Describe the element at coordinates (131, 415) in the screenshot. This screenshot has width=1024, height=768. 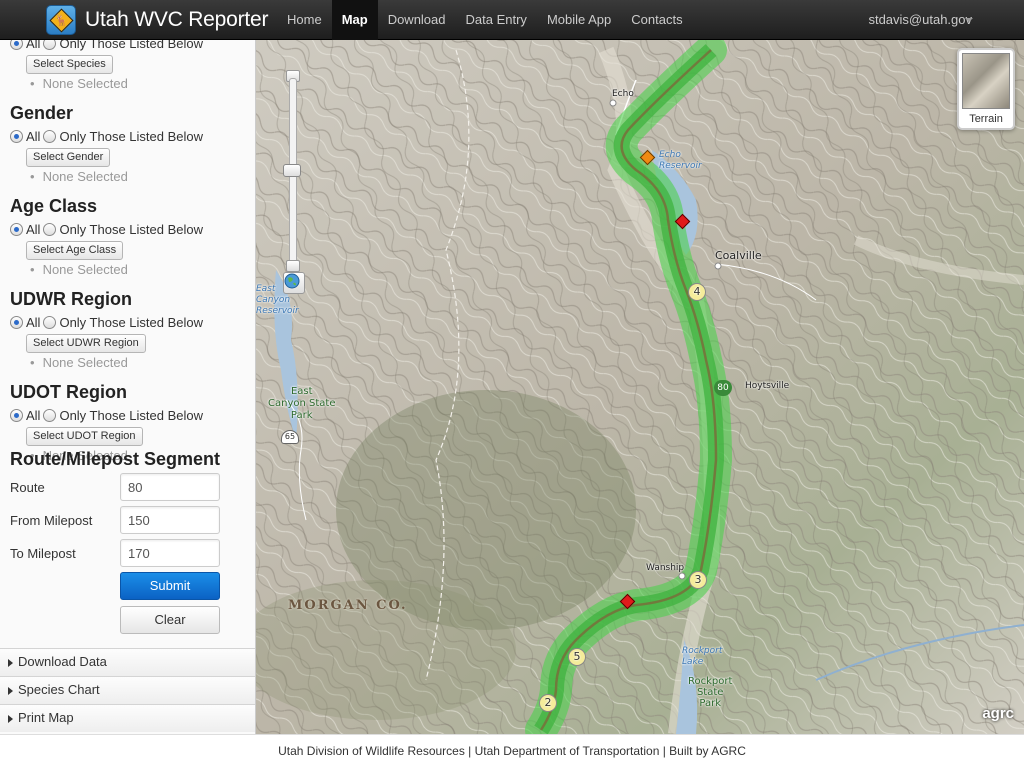
I see `udot-region-listed-label: Only Those Listed Below` at that location.